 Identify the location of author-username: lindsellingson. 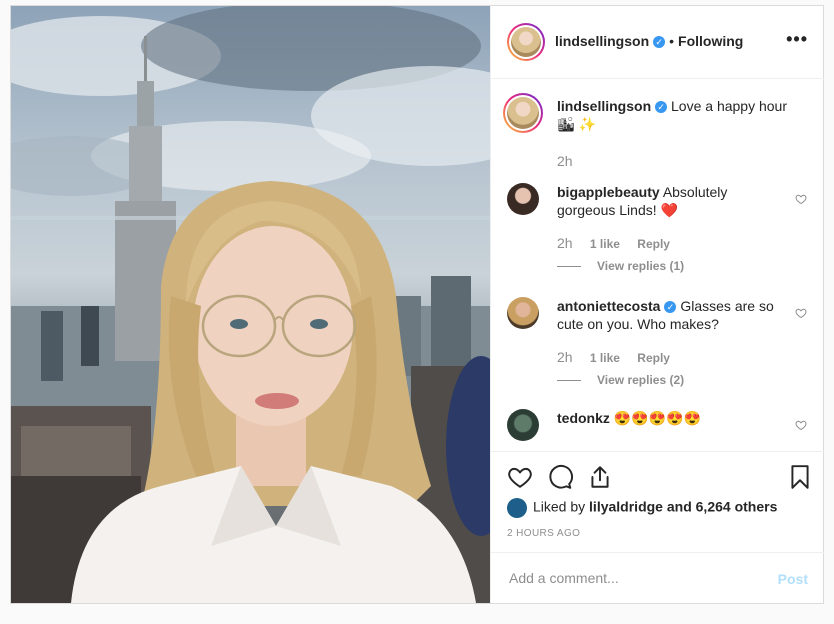
(602, 41).